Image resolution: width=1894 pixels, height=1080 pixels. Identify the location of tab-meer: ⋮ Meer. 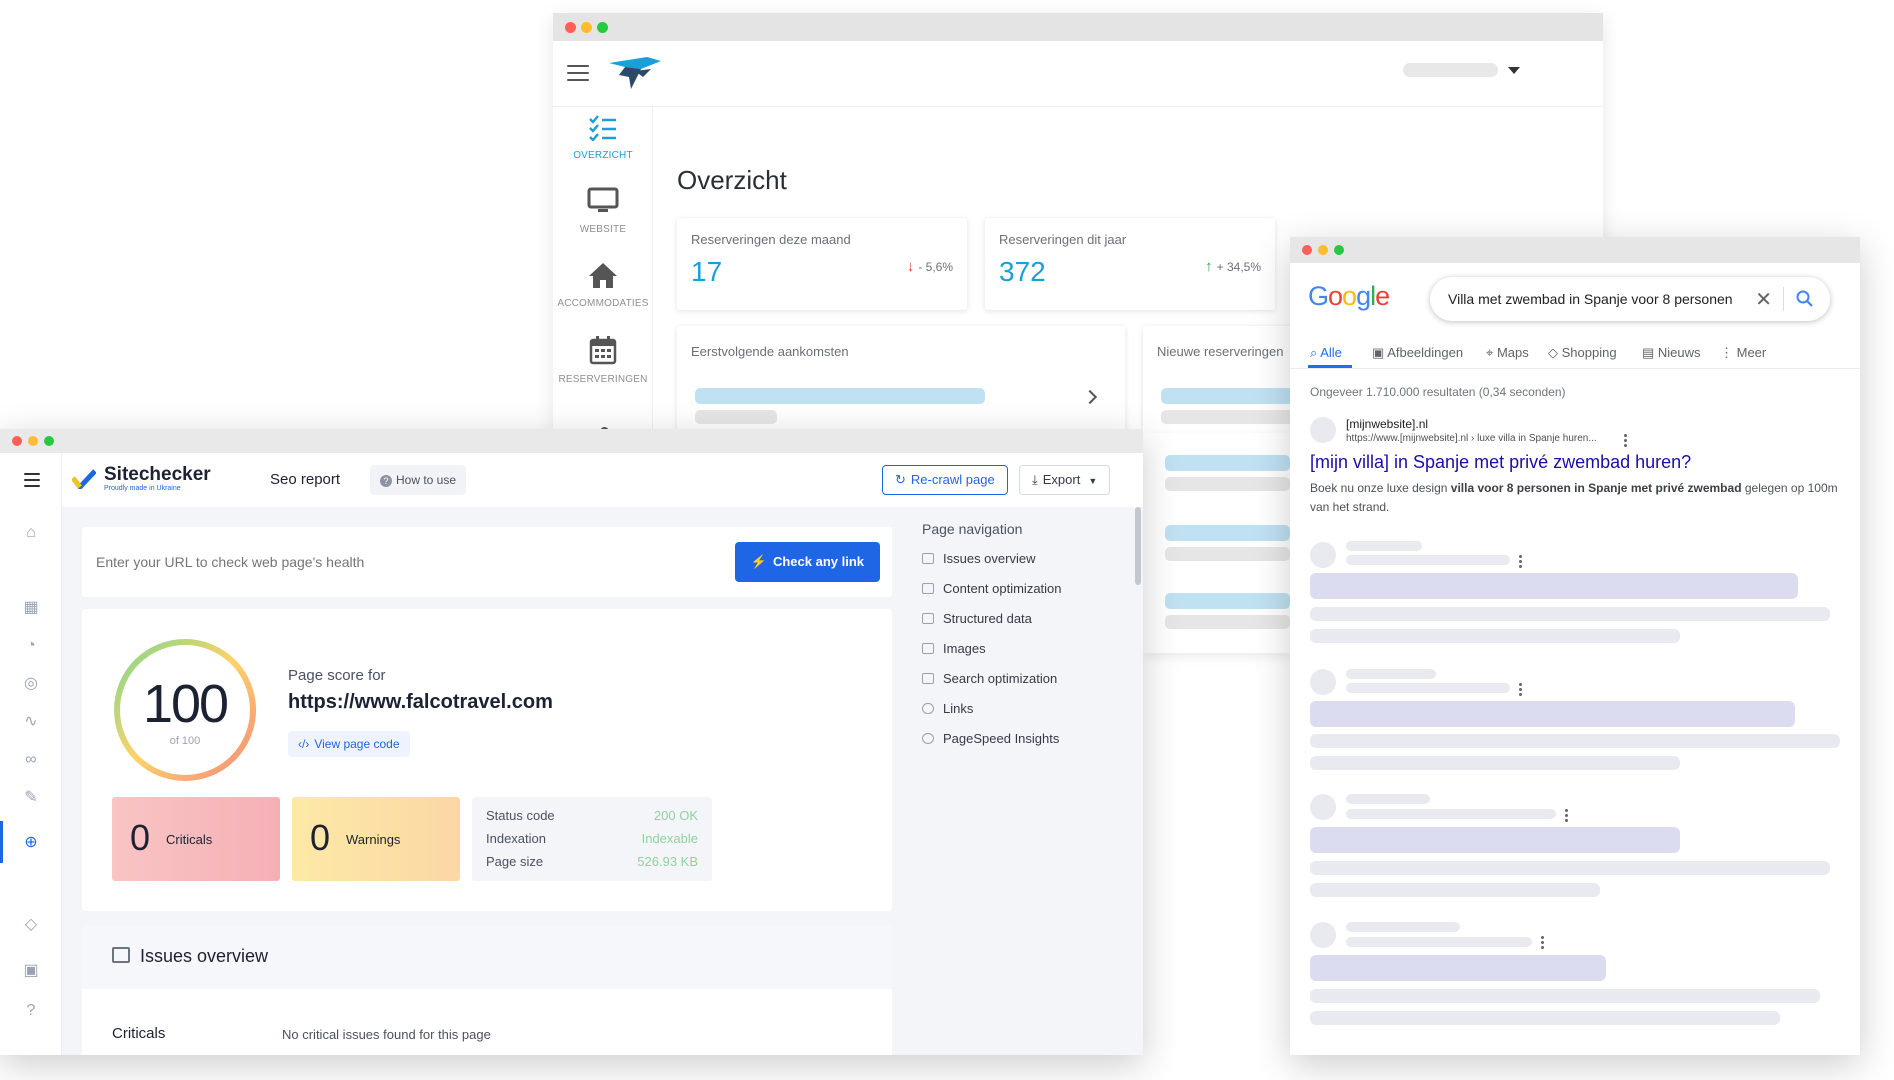
(1743, 353).